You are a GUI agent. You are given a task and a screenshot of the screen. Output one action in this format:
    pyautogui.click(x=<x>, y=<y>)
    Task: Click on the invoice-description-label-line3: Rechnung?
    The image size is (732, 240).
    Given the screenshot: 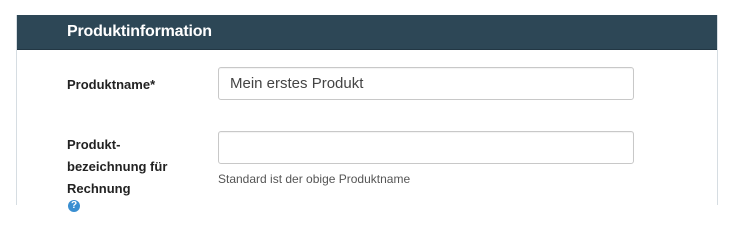 What is the action you would take?
    pyautogui.click(x=137, y=195)
    